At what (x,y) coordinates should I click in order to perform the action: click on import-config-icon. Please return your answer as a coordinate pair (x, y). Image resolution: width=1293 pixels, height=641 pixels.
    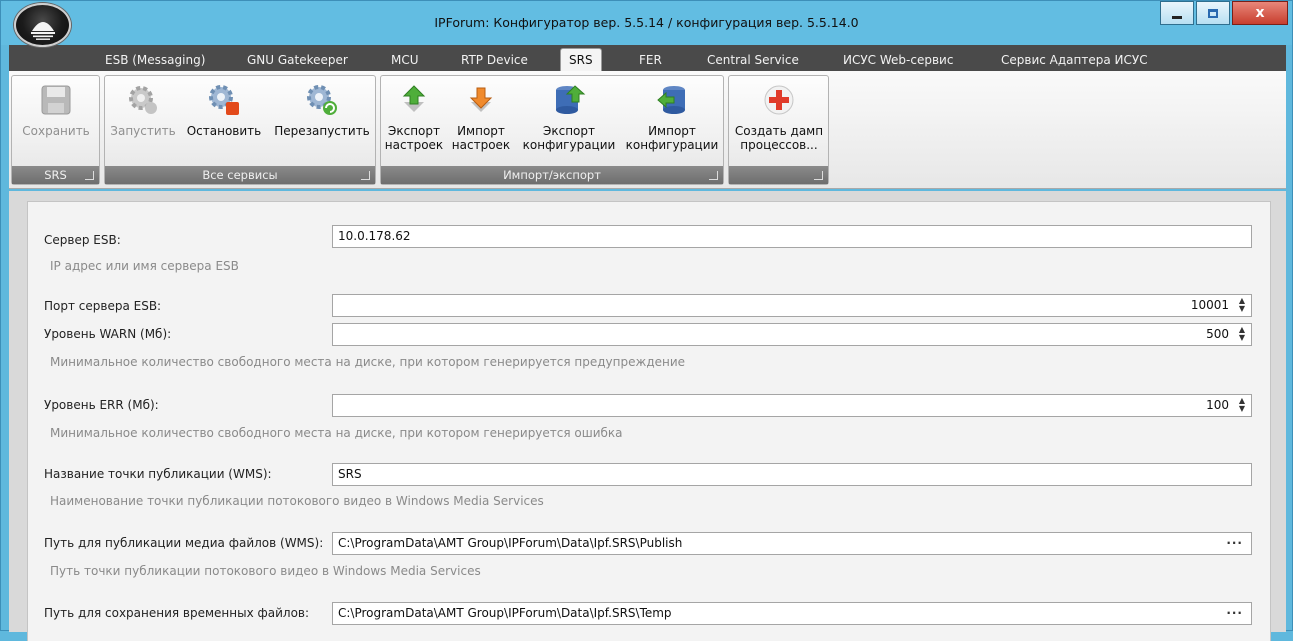
    Looking at the image, I should click on (671, 100).